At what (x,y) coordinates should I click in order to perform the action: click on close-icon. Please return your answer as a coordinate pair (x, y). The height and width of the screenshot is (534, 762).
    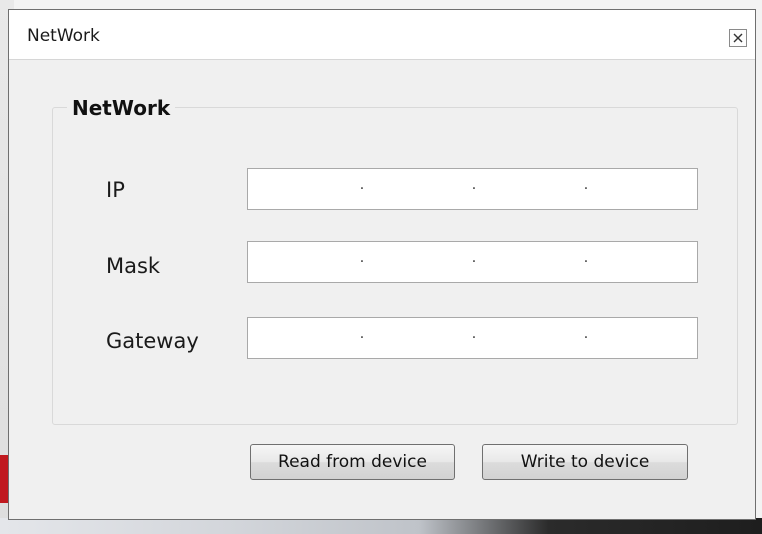
    Looking at the image, I should click on (738, 38).